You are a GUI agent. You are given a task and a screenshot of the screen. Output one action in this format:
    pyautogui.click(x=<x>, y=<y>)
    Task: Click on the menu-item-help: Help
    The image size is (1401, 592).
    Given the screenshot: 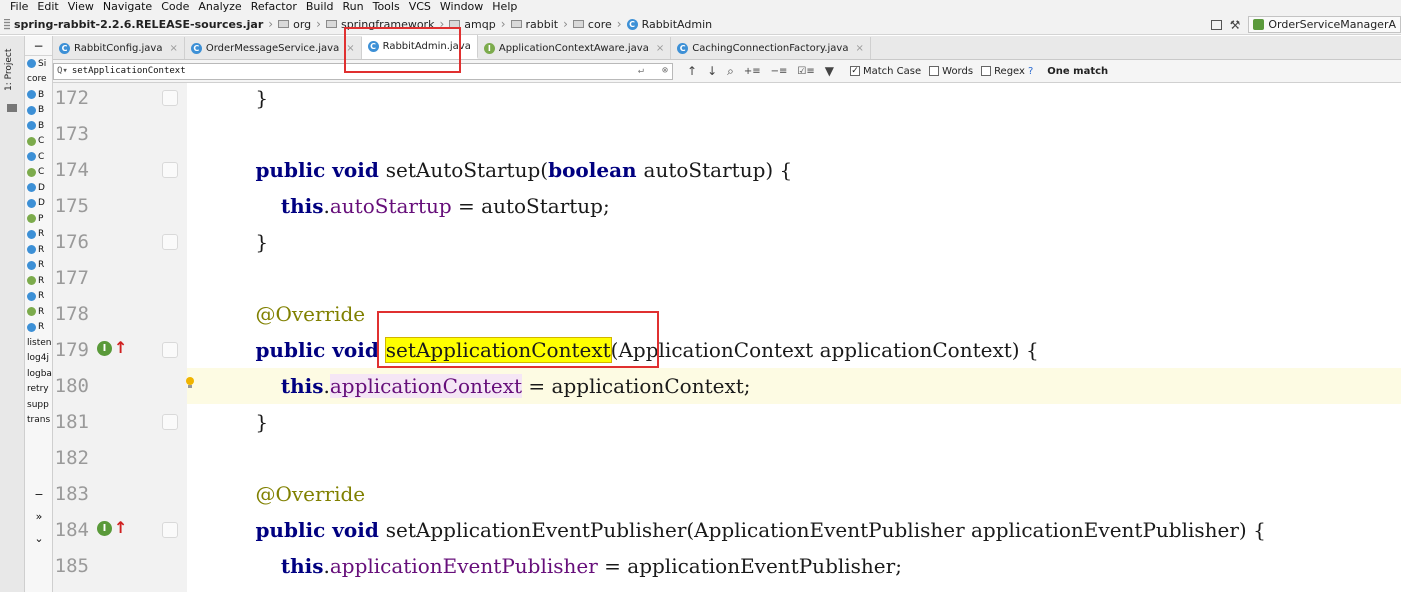 What is the action you would take?
    pyautogui.click(x=504, y=7)
    